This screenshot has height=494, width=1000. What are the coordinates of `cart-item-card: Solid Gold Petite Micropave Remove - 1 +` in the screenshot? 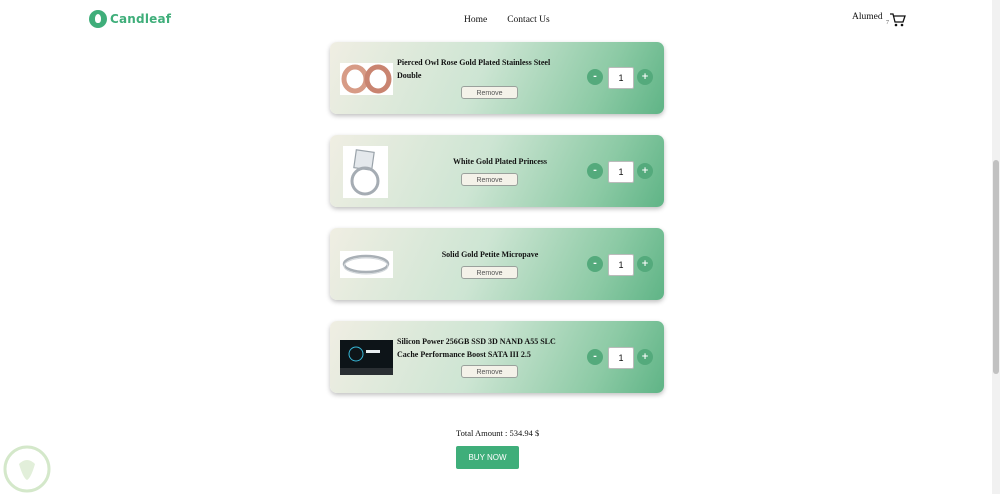 It's located at (497, 264).